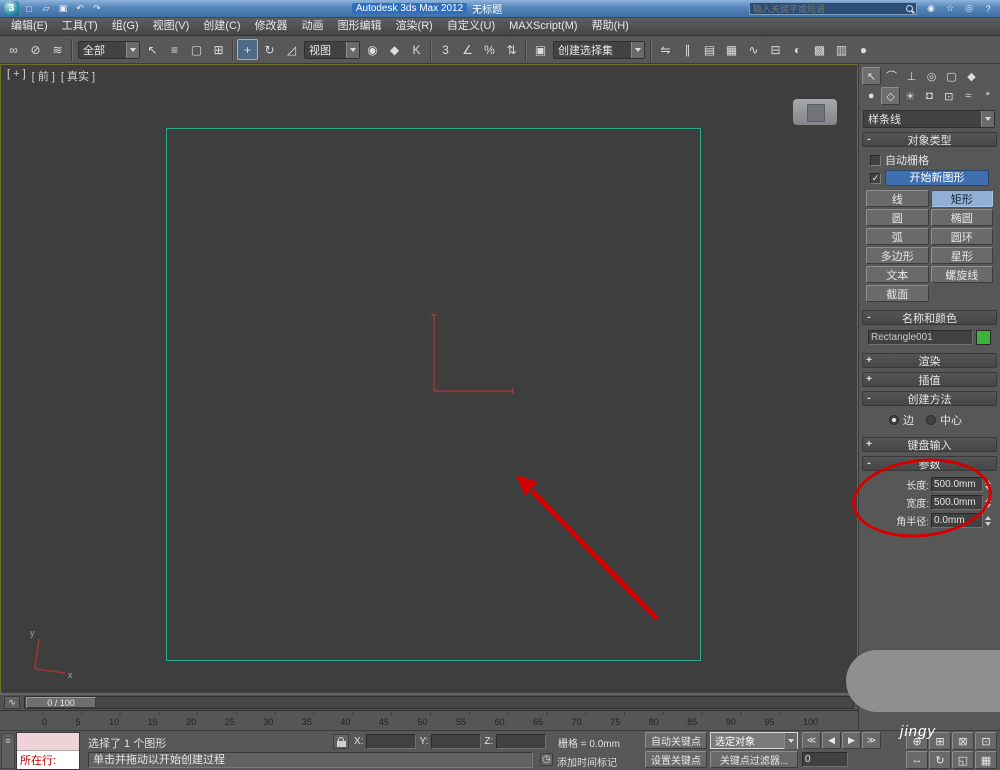  What do you see at coordinates (890, 96) in the screenshot?
I see `shapes-category-icon: ◇` at bounding box center [890, 96].